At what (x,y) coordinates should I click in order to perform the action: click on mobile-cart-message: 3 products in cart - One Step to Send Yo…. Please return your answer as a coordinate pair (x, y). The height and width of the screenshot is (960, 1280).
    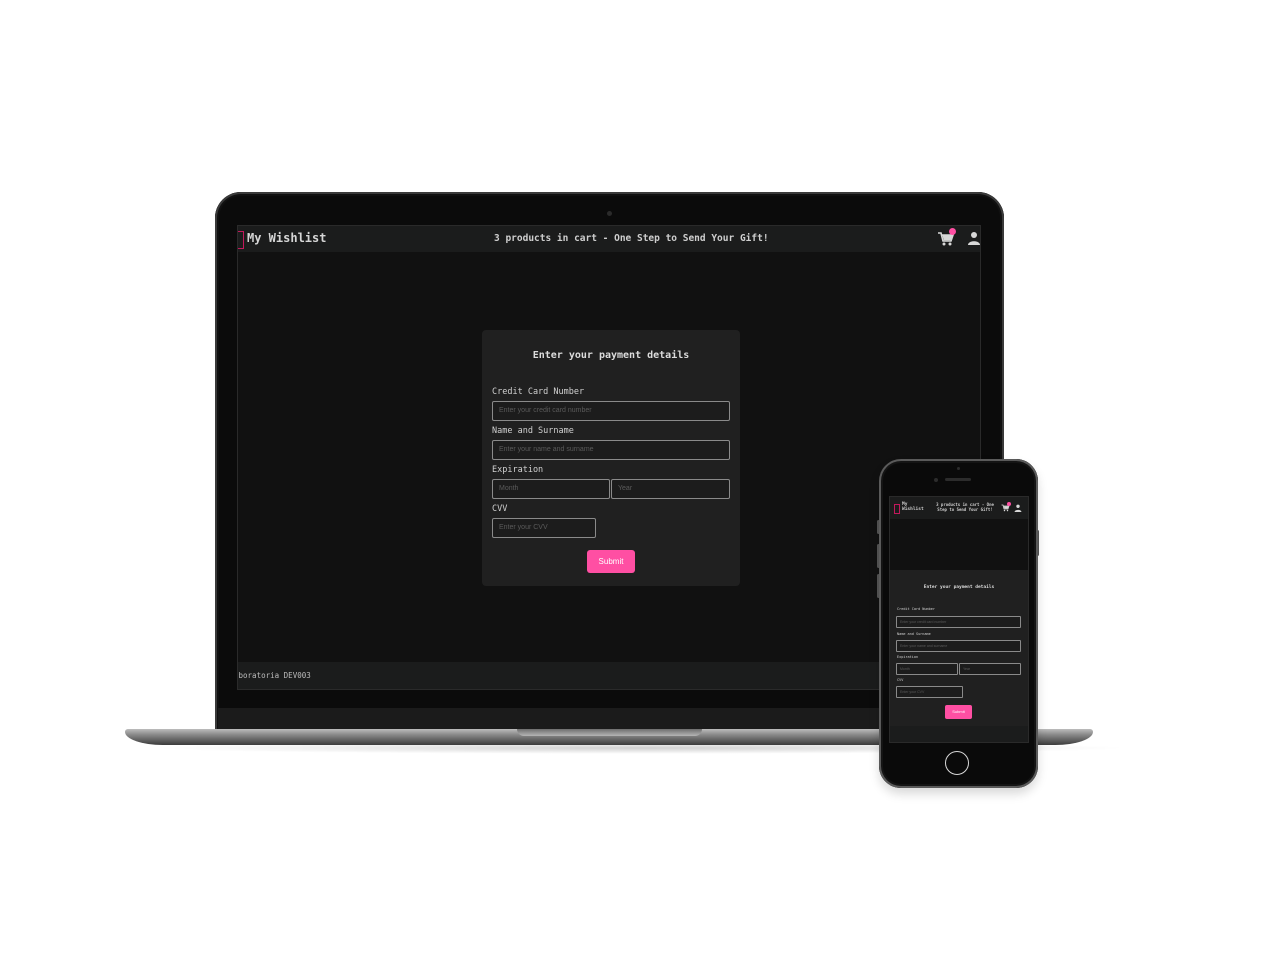
    Looking at the image, I should click on (965, 507).